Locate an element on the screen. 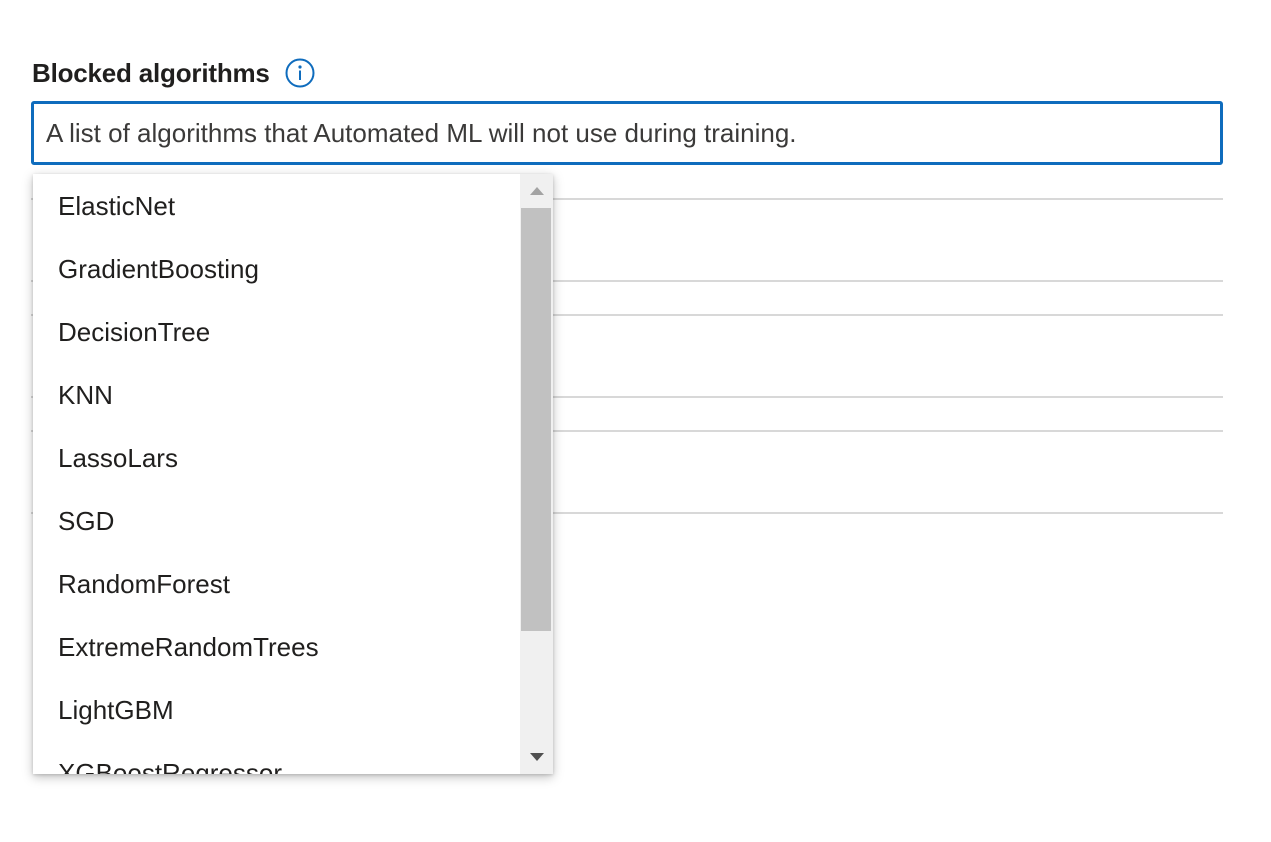  option-randomforest: RandomForest is located at coordinates (276, 584).